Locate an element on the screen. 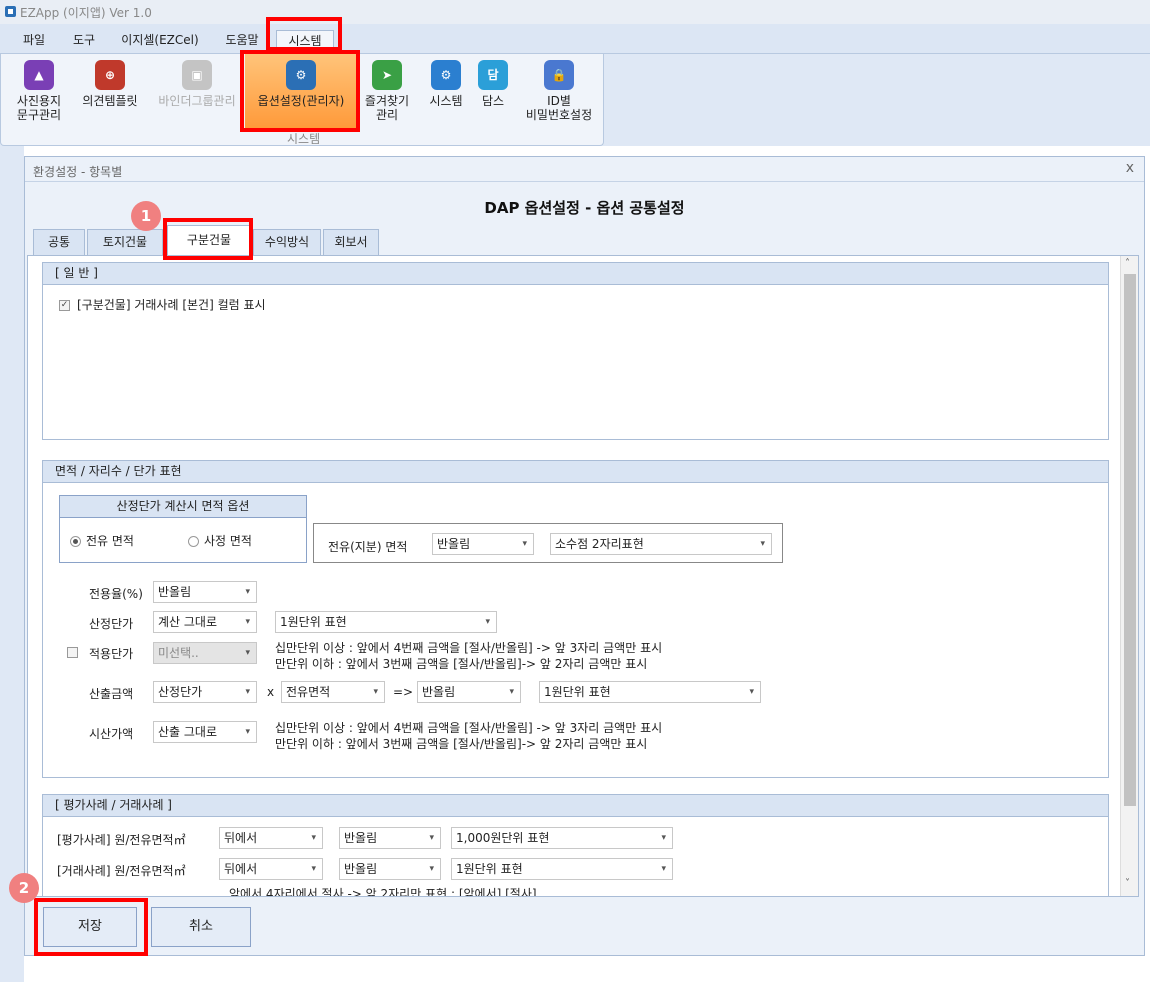 Image resolution: width=1150 pixels, height=982 pixels. ribbon-label: 문구관리 is located at coordinates (39, 115).